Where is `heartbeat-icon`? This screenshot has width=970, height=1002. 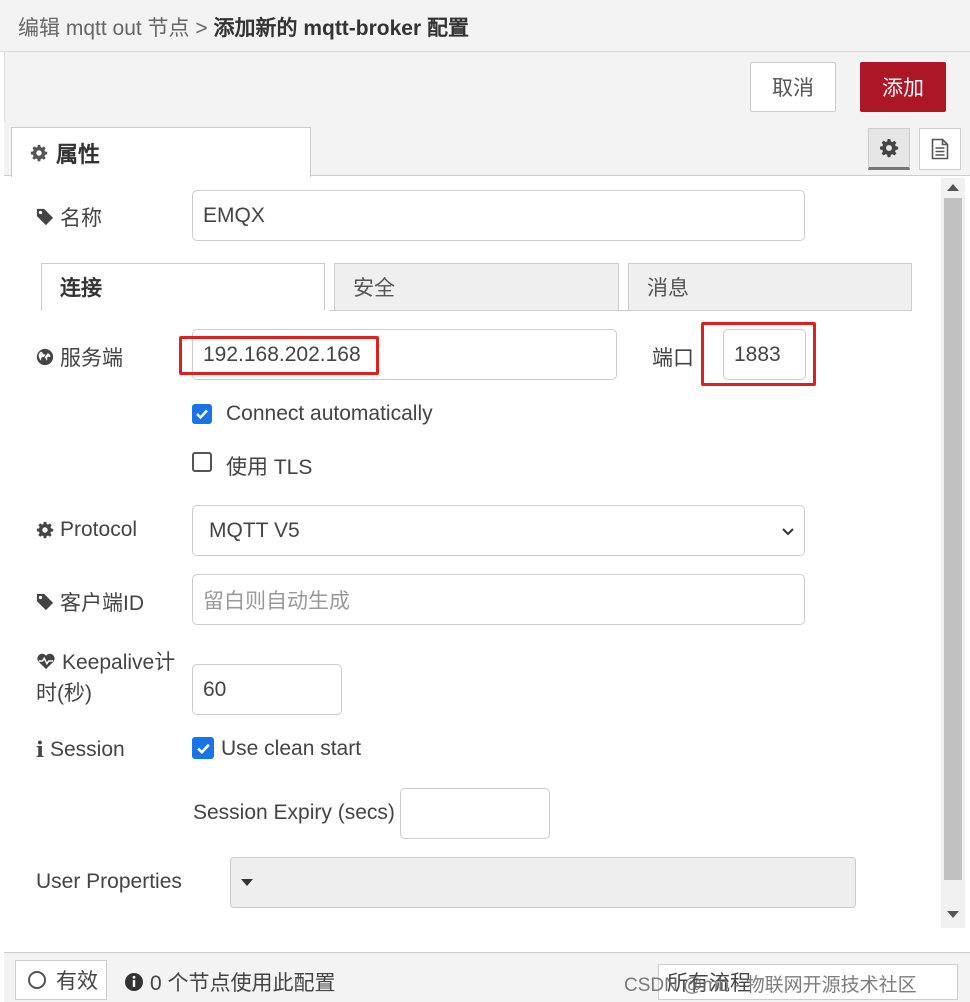
heartbeat-icon is located at coordinates (46, 661).